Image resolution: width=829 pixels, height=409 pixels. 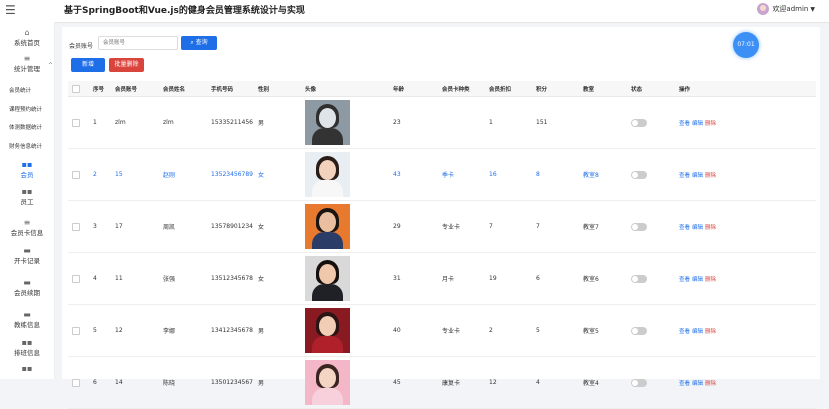 I want to click on sidebar-item-staff: ▪▪ 员工, so click(x=27, y=196).